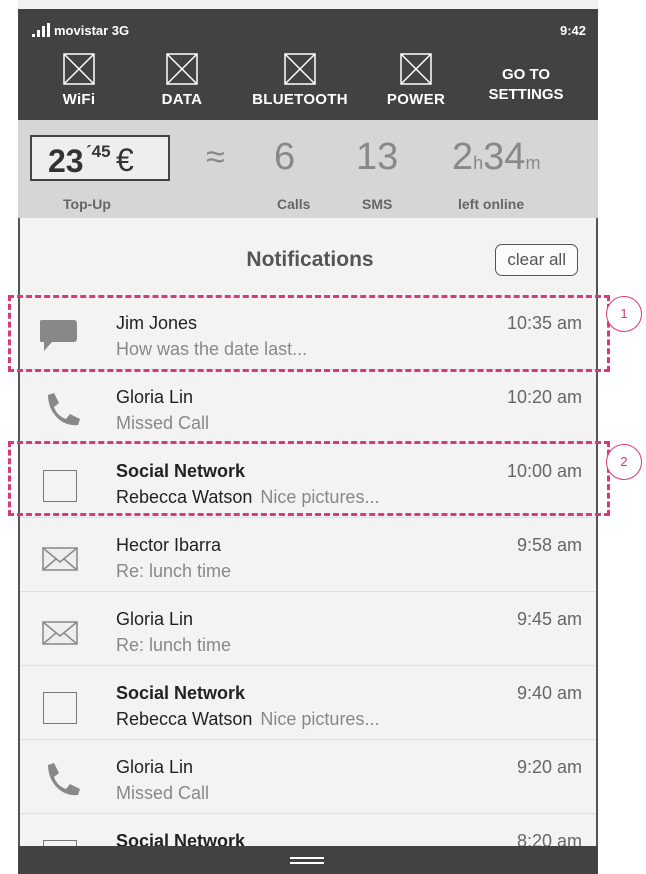 The height and width of the screenshot is (874, 646). Describe the element at coordinates (92, 30) in the screenshot. I see `carrier-label: movistar 3G` at that location.